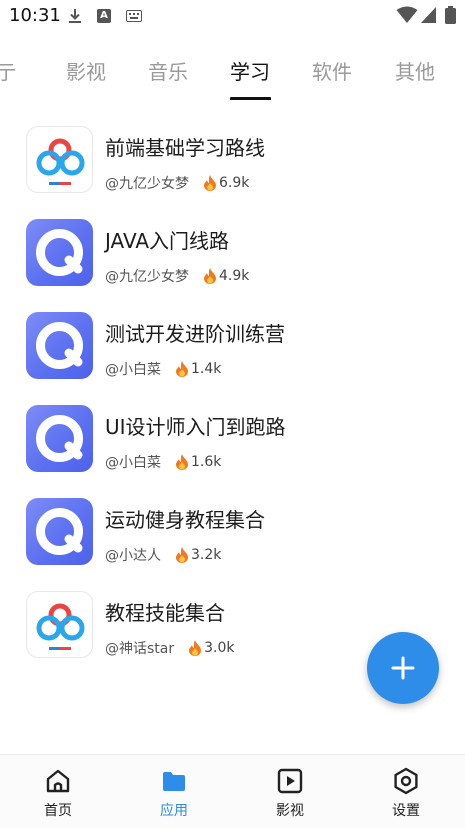 The height and width of the screenshot is (828, 465). I want to click on list-item: JAVA入门线路 @九亿少女梦 4.9k, so click(232, 247).